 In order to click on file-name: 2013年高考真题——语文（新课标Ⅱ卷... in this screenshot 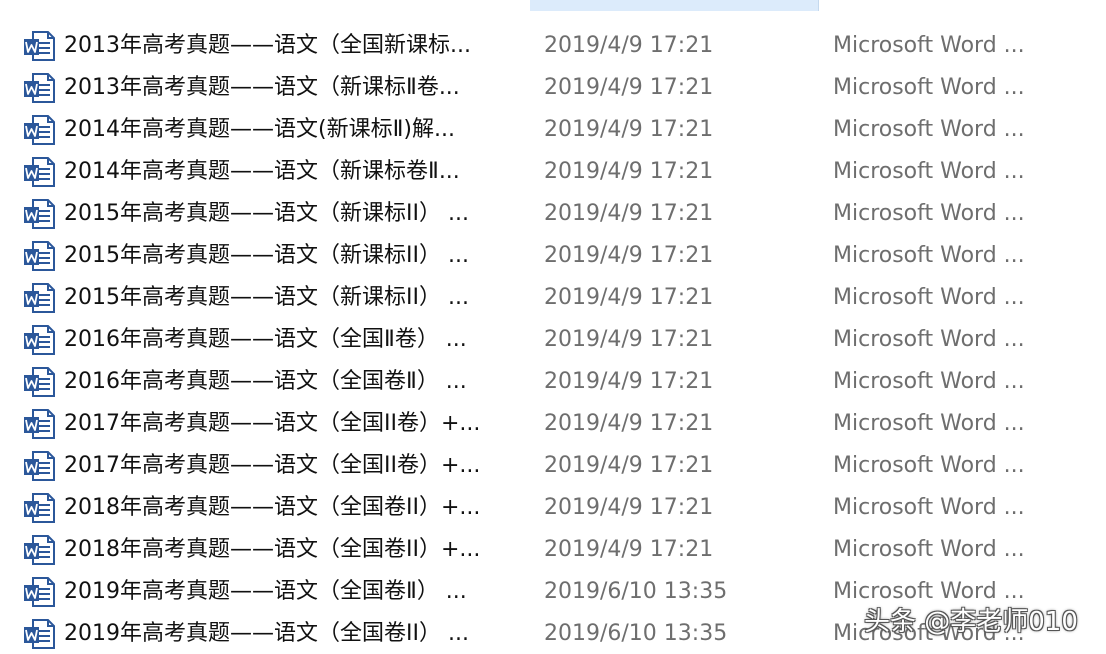, I will do `click(262, 87)`.